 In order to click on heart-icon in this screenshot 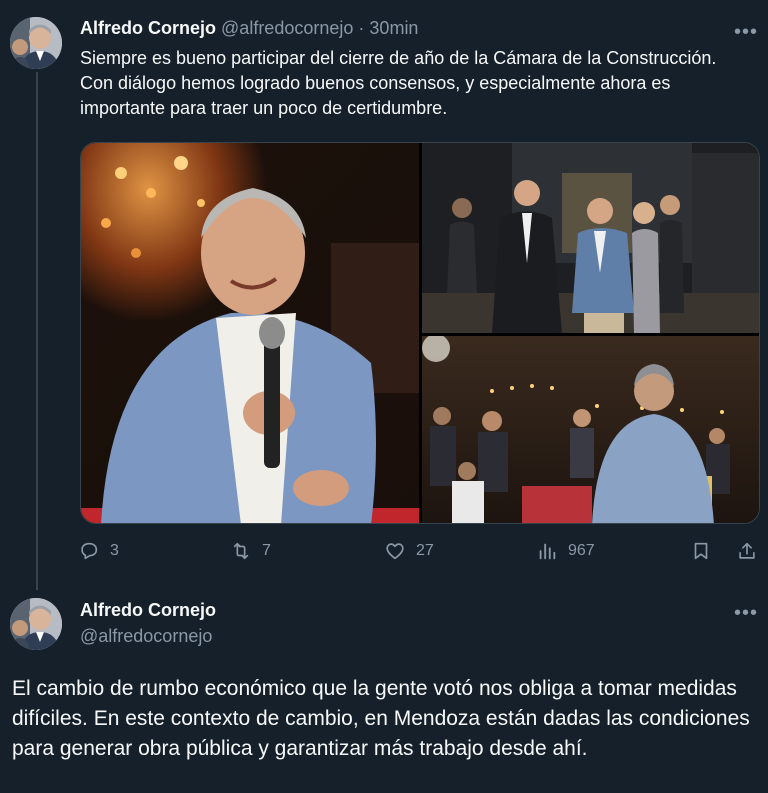, I will do `click(395, 551)`.